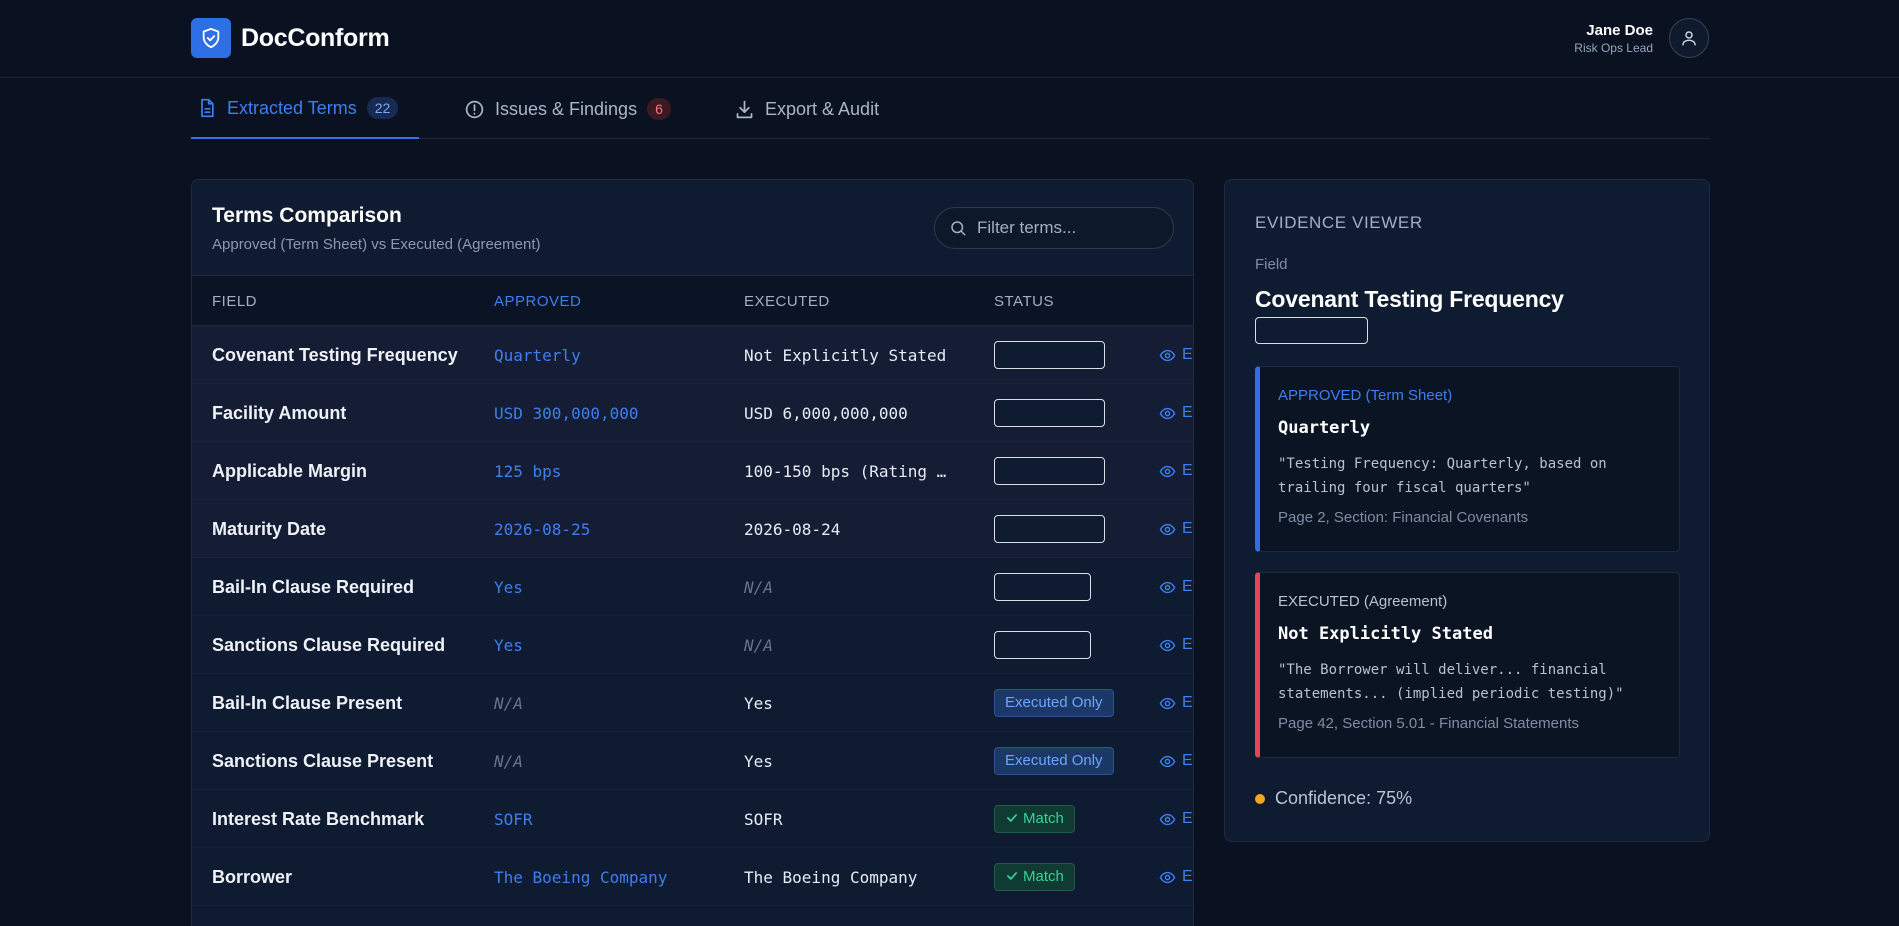  What do you see at coordinates (1311, 330) in the screenshot?
I see `evidence-status-chip` at bounding box center [1311, 330].